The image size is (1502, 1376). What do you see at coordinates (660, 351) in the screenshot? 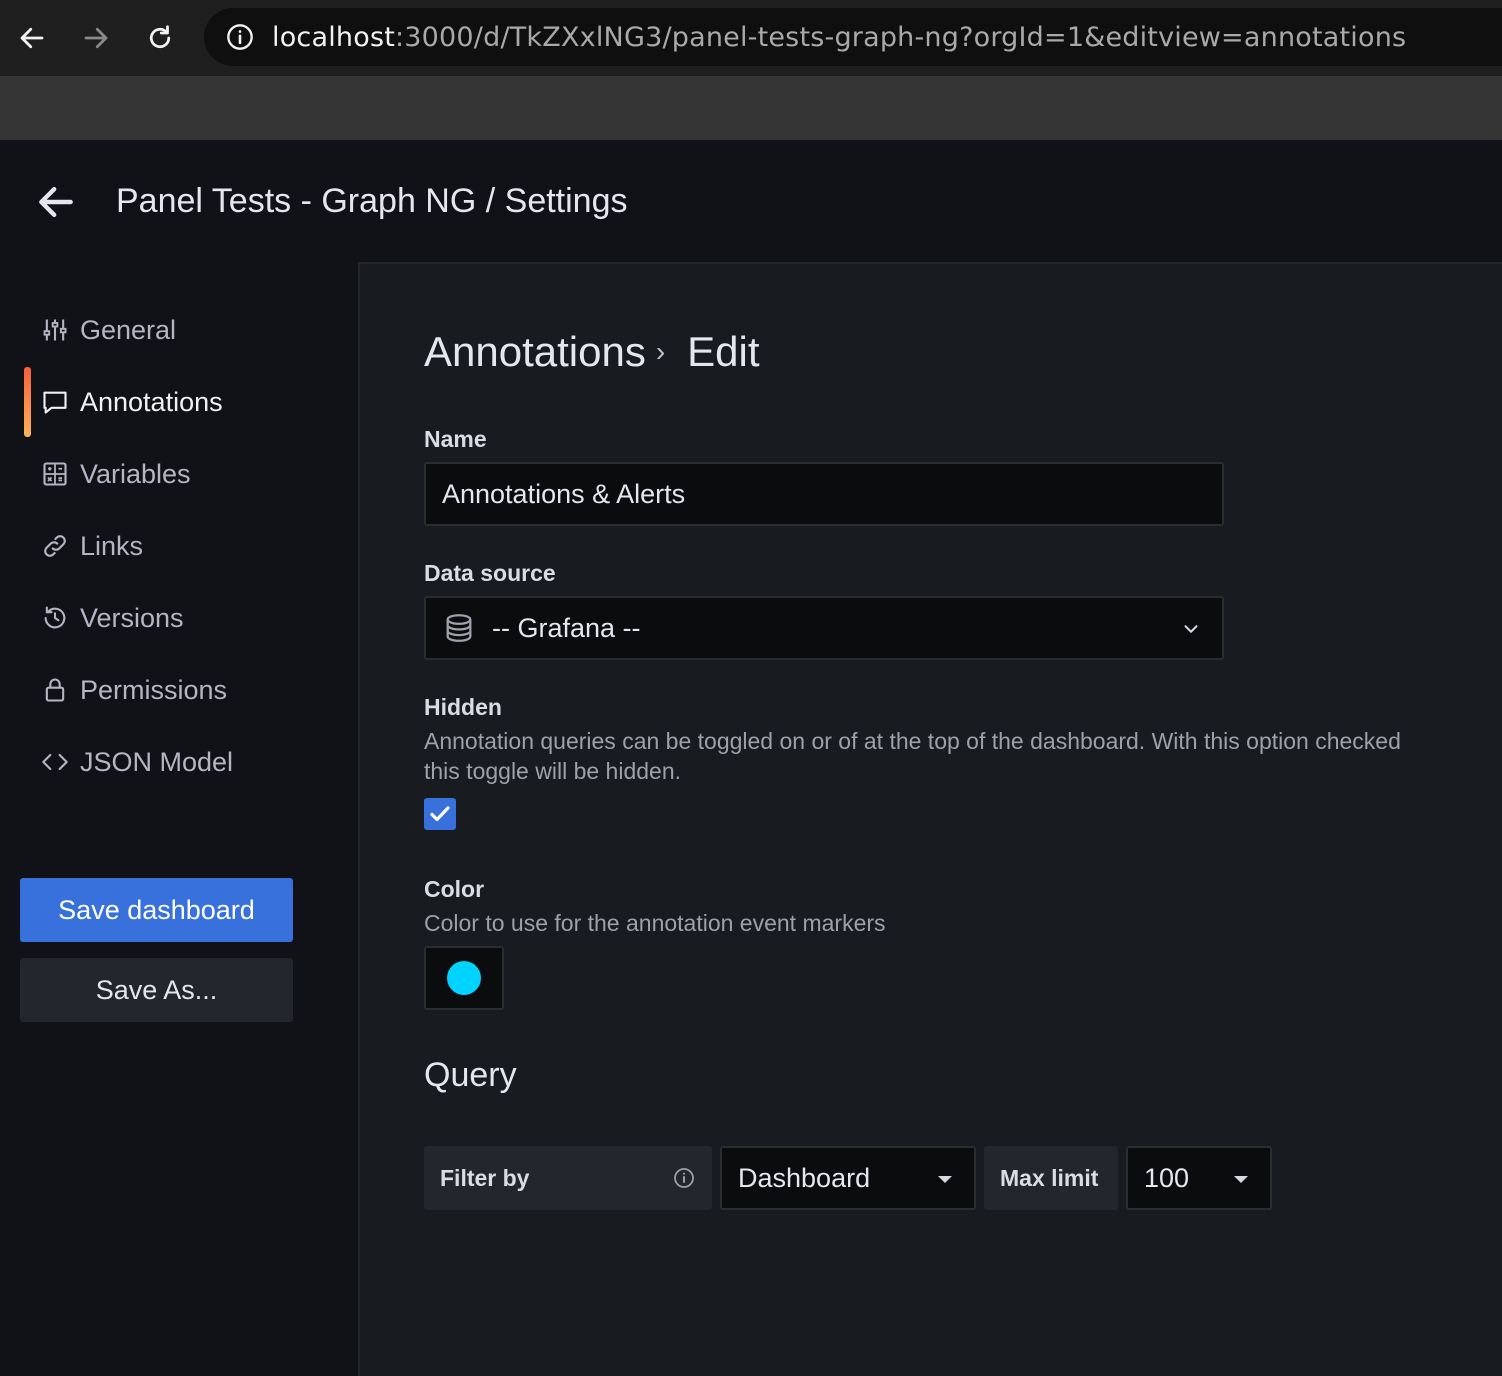
I see `chevron-right-icon: ›` at bounding box center [660, 351].